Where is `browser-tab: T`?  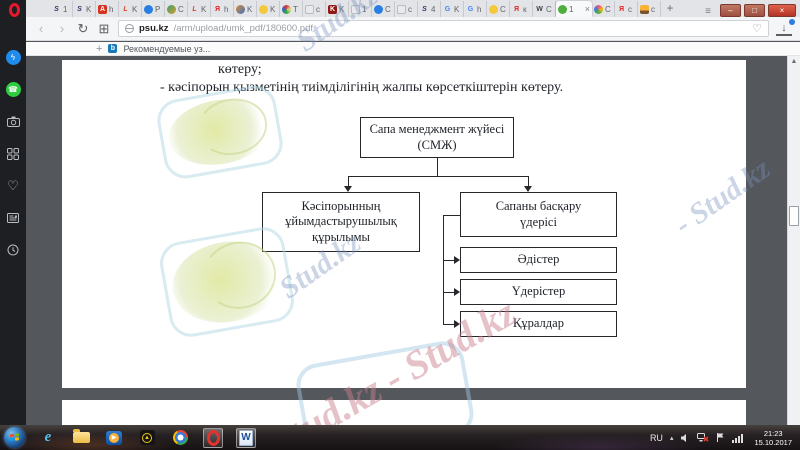 browser-tab: T is located at coordinates (291, 9).